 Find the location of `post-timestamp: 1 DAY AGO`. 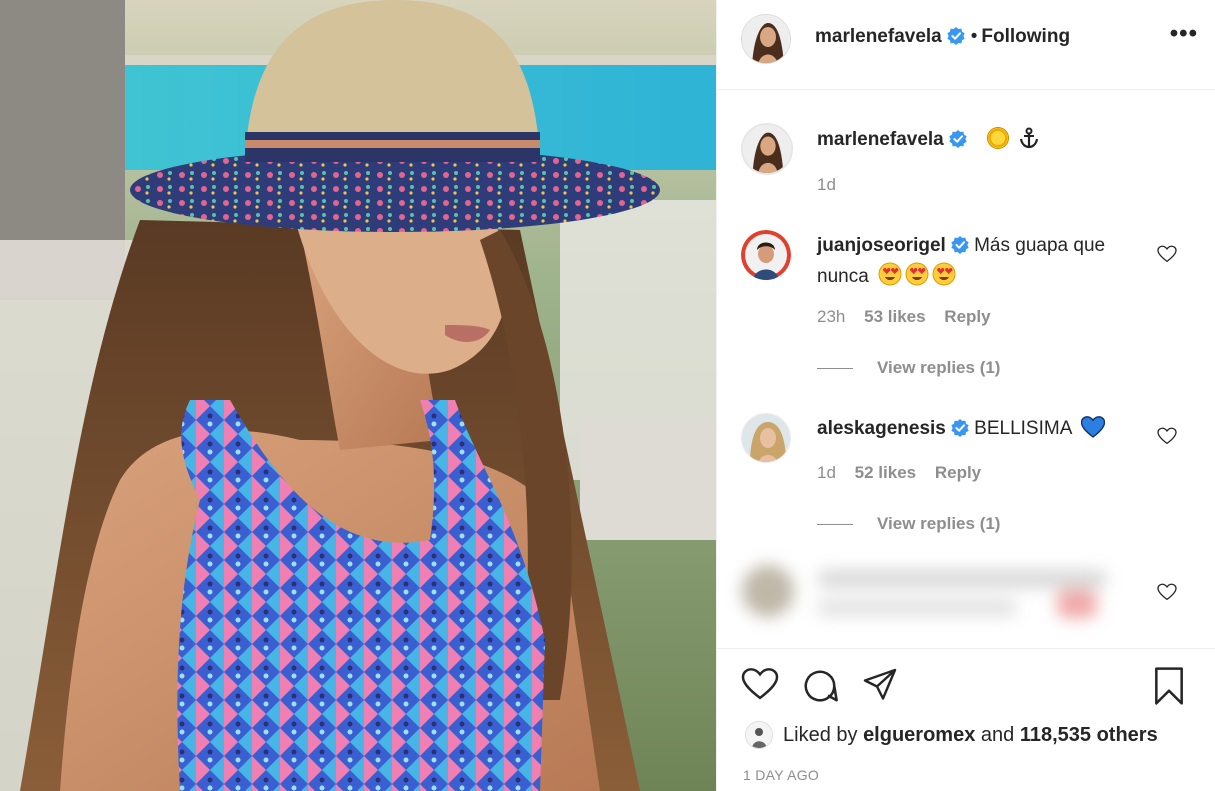

post-timestamp: 1 DAY AGO is located at coordinates (781, 775).